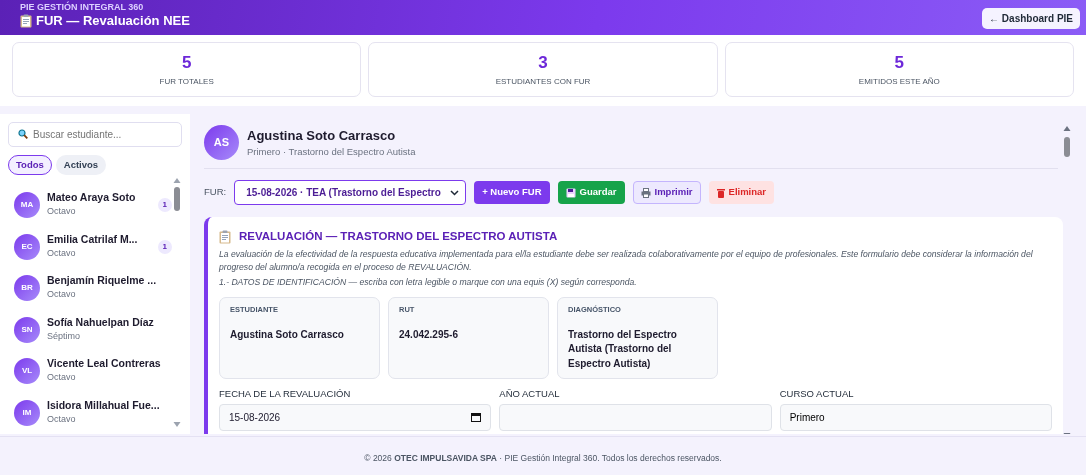 Image resolution: width=1086 pixels, height=475 pixels. I want to click on back-button: ← Dashboard PIE, so click(1031, 18).